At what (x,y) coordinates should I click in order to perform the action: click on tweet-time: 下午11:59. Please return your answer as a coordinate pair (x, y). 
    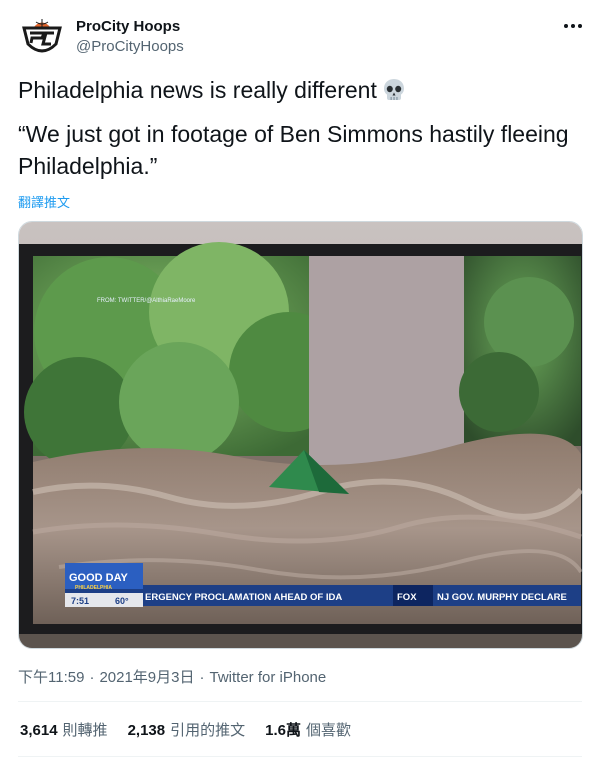
    Looking at the image, I should click on (51, 677).